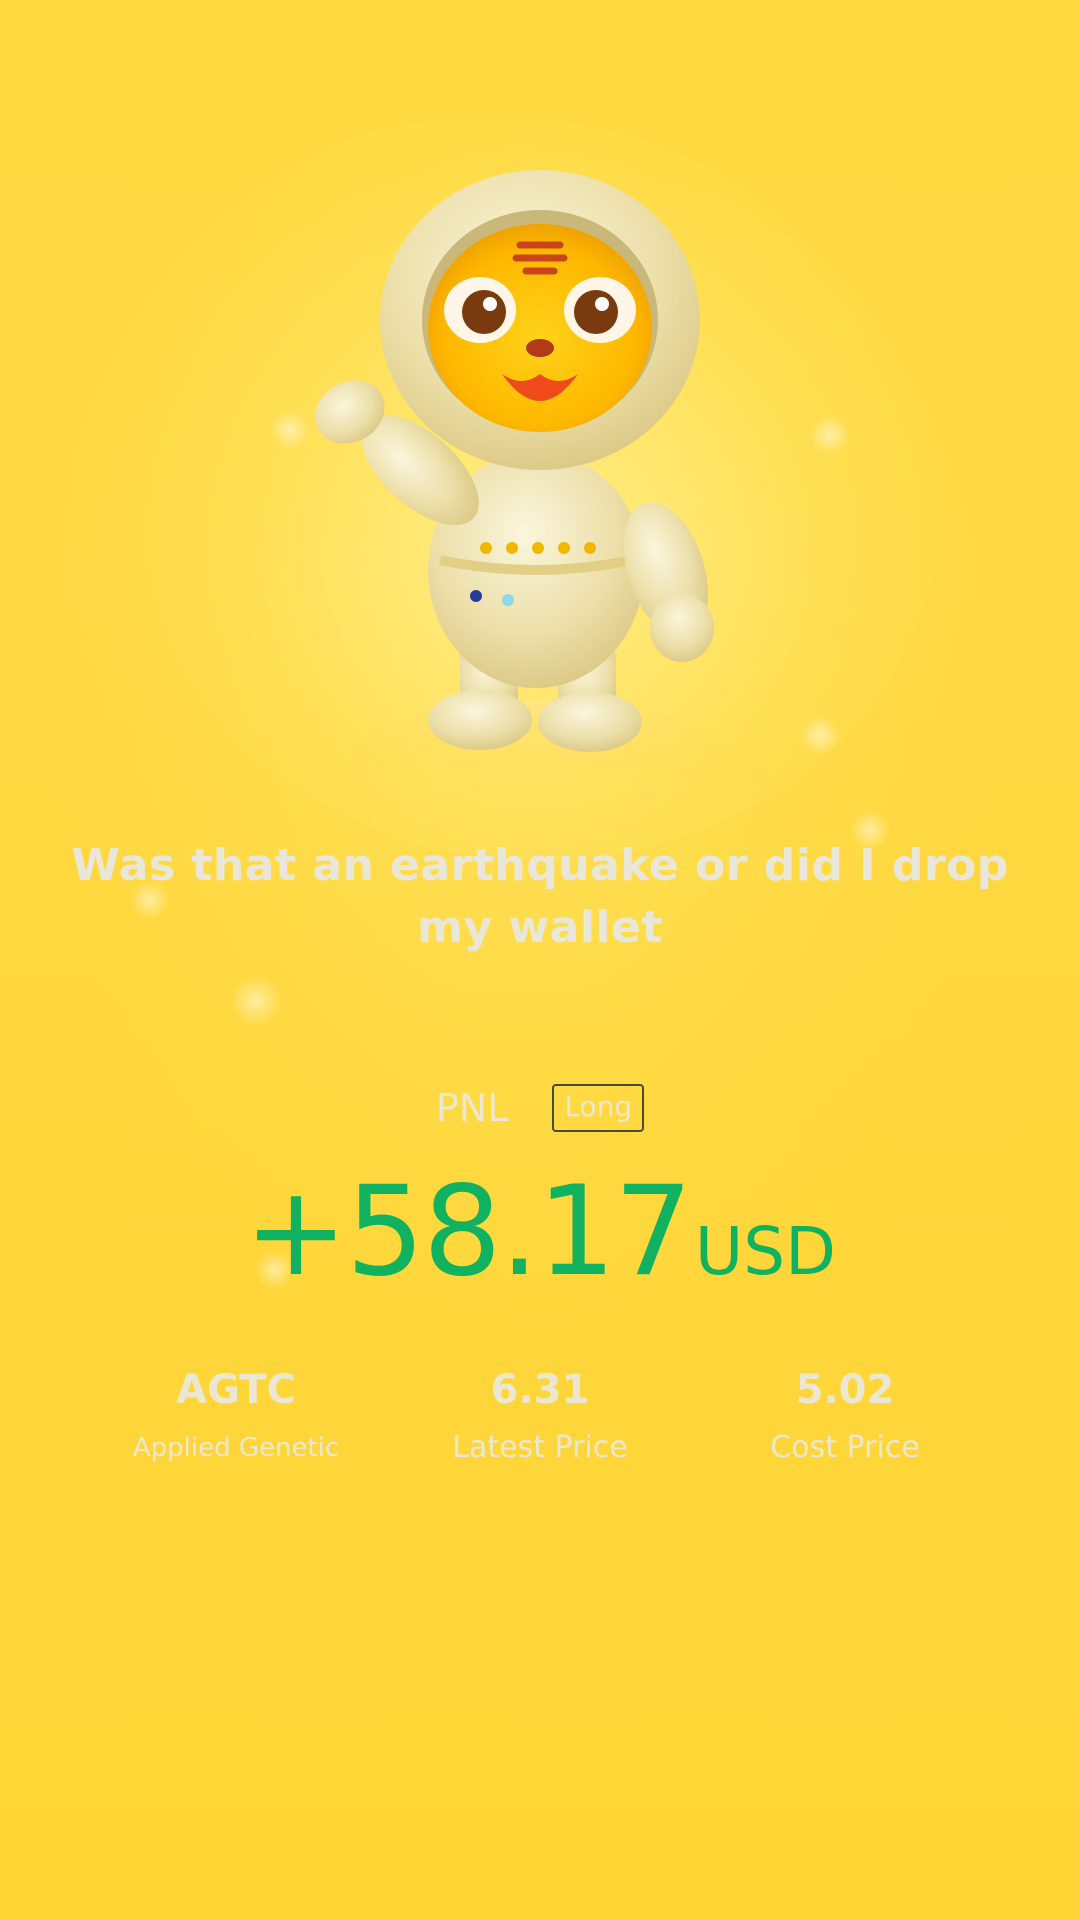 The width and height of the screenshot is (1080, 1920). I want to click on symbol-value: AGTC, so click(236, 1390).